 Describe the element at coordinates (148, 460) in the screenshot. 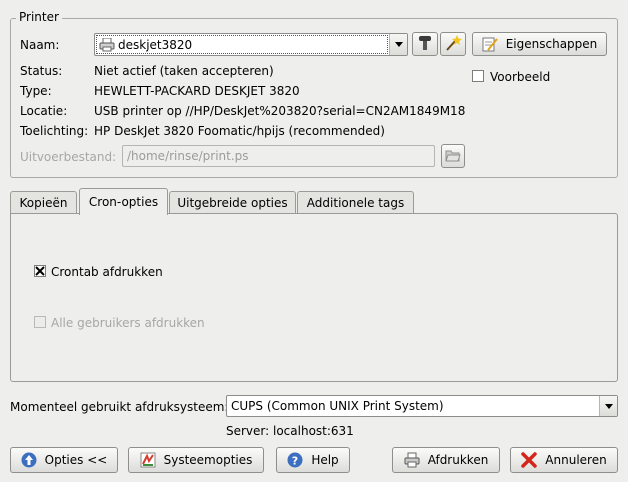

I see `system-options-icon` at that location.